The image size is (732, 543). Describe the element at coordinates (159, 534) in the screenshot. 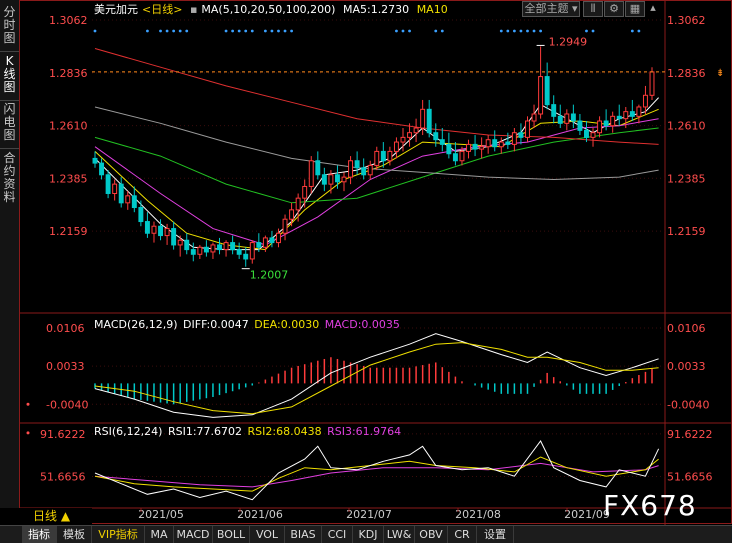

I see `indicator-tab-ma: MA` at that location.